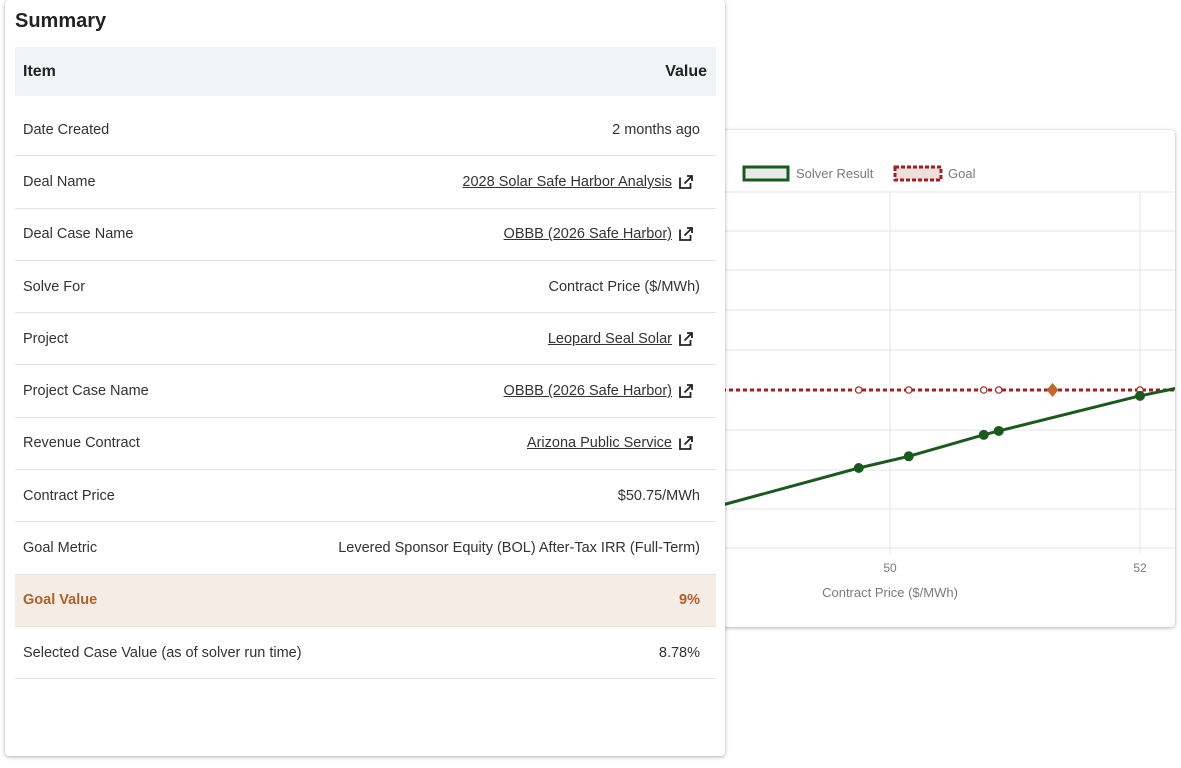 The width and height of the screenshot is (1181, 768). Describe the element at coordinates (61, 21) in the screenshot. I see `summary-title: Summary` at that location.